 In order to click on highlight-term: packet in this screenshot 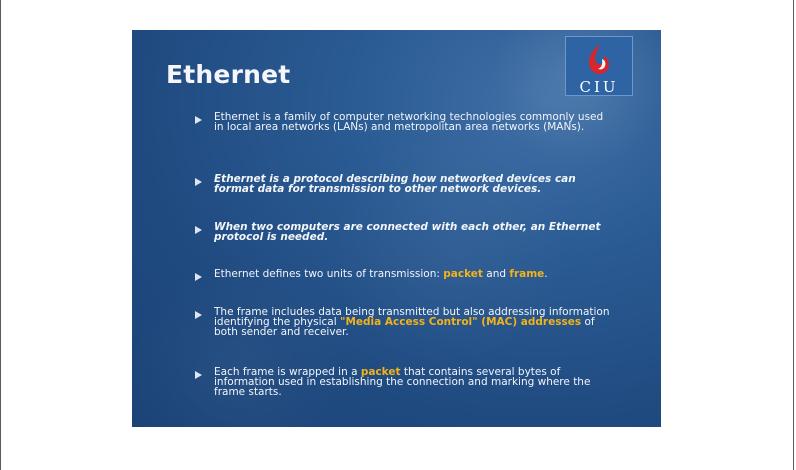, I will do `click(463, 274)`.